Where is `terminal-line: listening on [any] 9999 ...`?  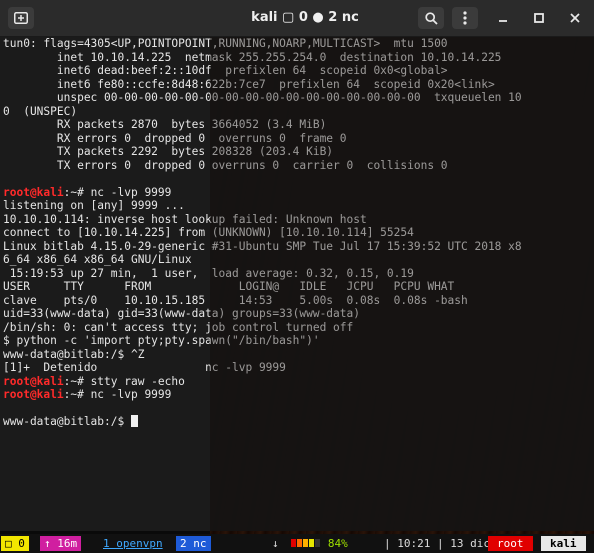 terminal-line: listening on [any] 9999 ... is located at coordinates (298, 206).